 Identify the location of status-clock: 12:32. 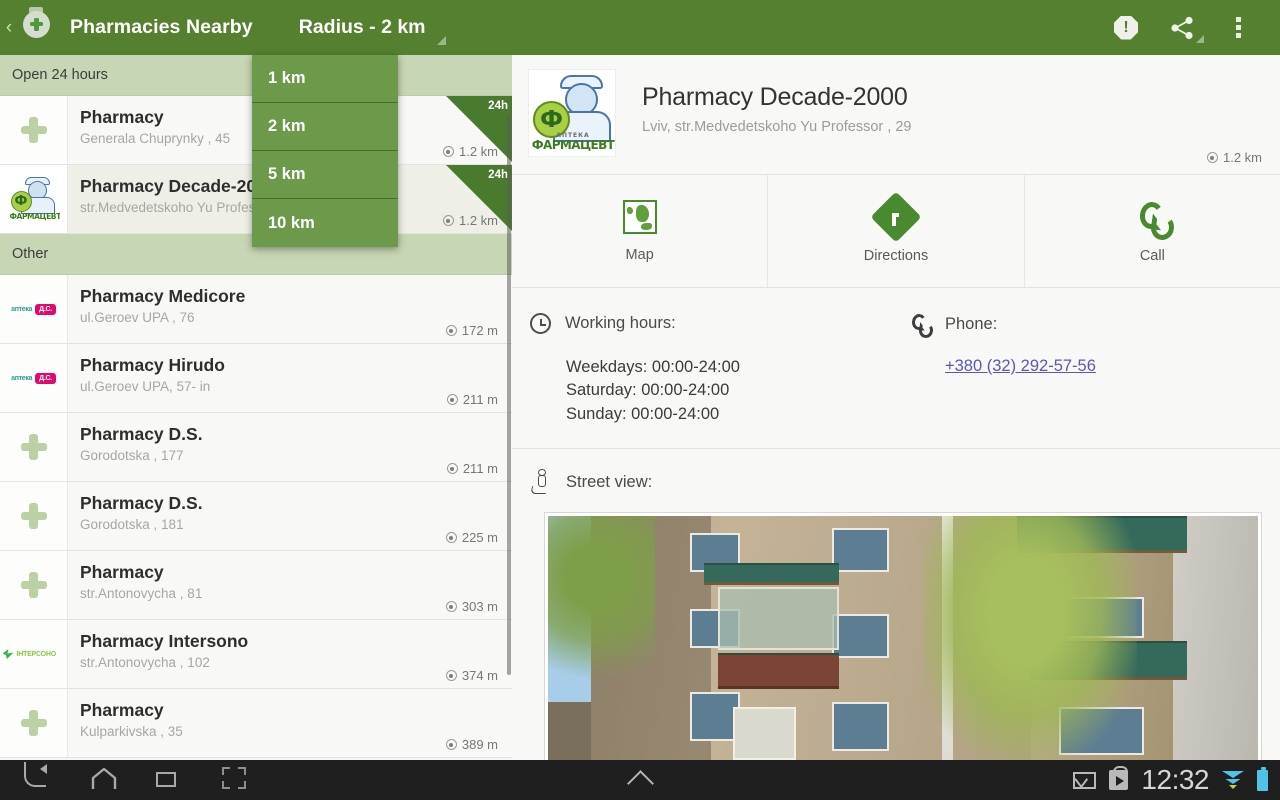
(1175, 780).